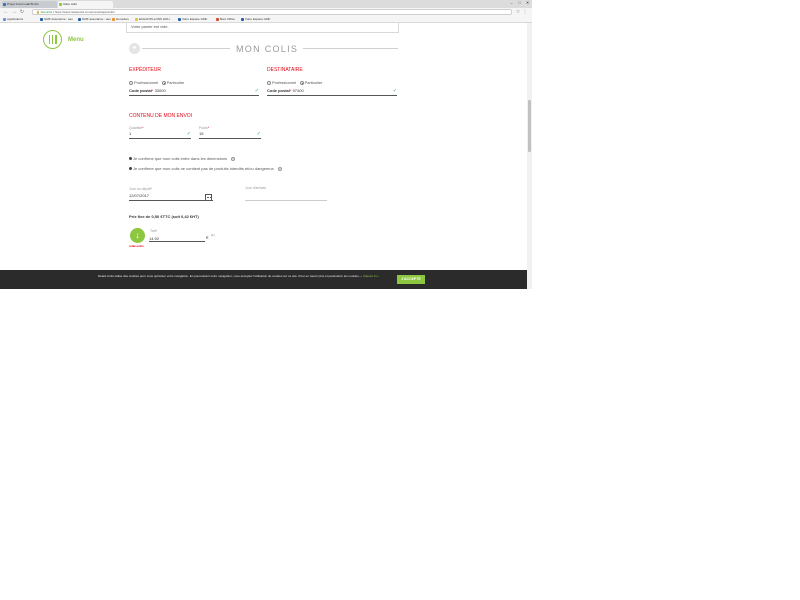  What do you see at coordinates (6, 12) in the screenshot?
I see `back-icon: ←` at bounding box center [6, 12].